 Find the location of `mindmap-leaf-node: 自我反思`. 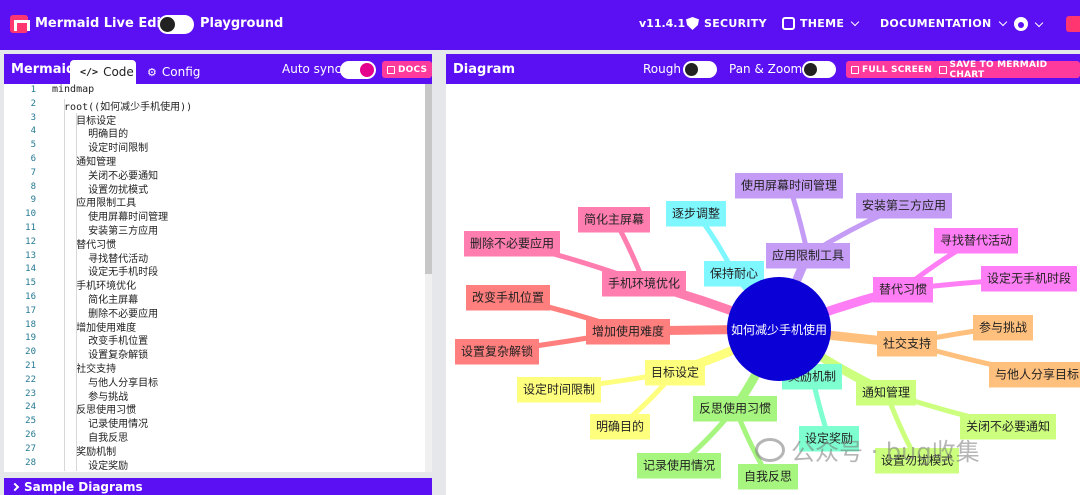

mindmap-leaf-node: 自我反思 is located at coordinates (768, 477).